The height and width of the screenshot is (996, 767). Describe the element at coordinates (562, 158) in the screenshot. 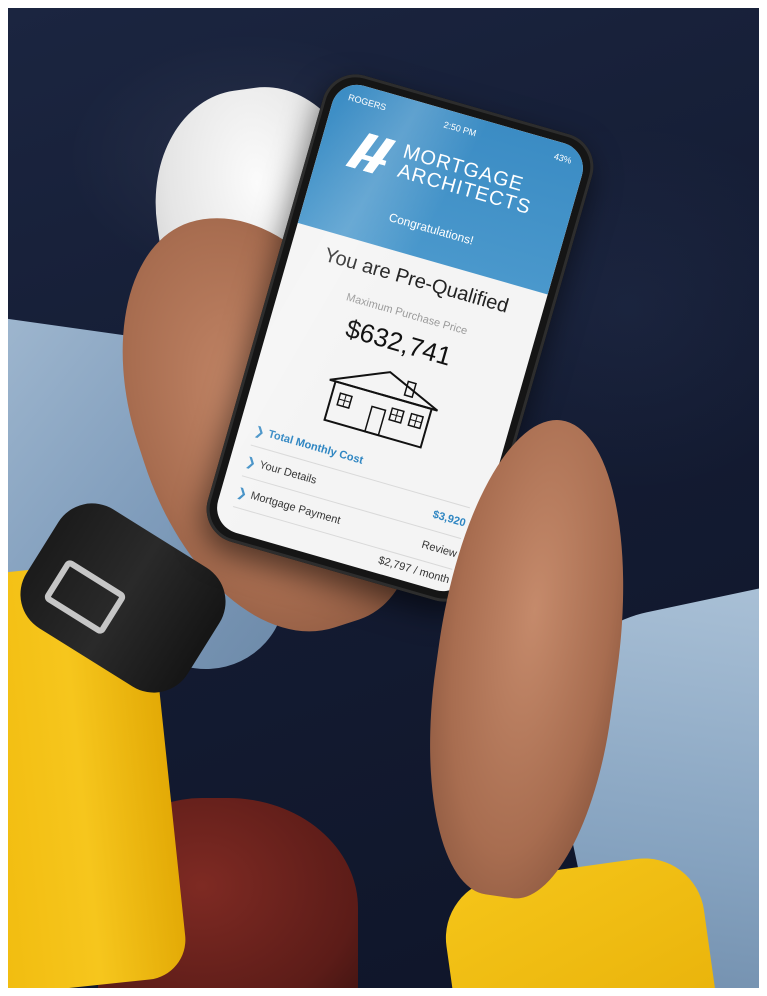

I see `battery-level: 43%` at that location.